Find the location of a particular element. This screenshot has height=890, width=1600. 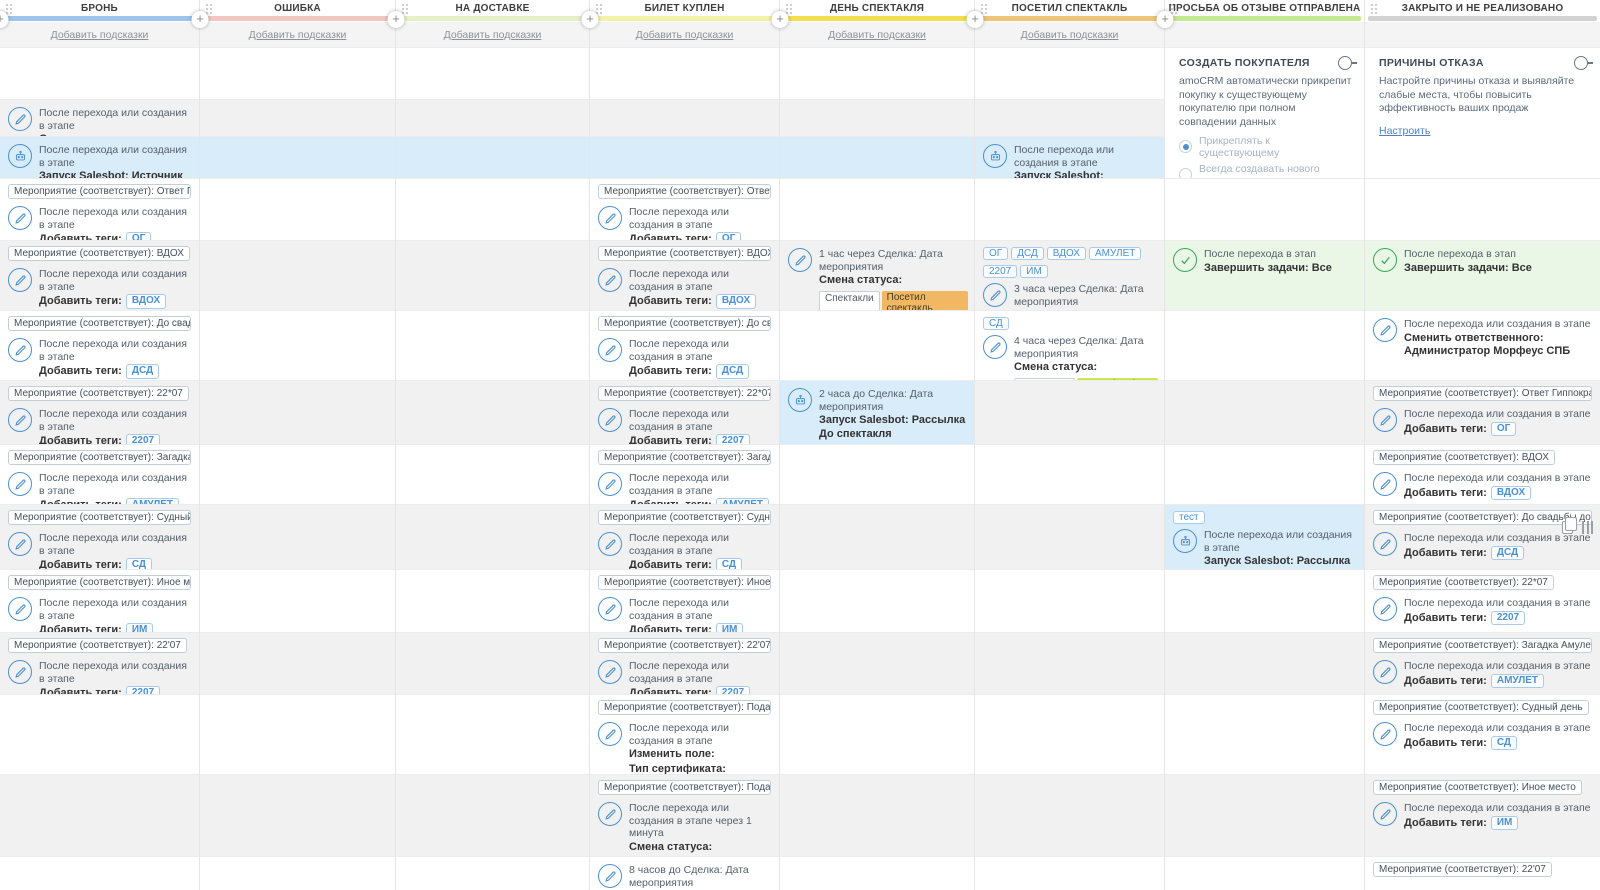

column-title: НА ДОСТАВКЕ is located at coordinates (492, 7).